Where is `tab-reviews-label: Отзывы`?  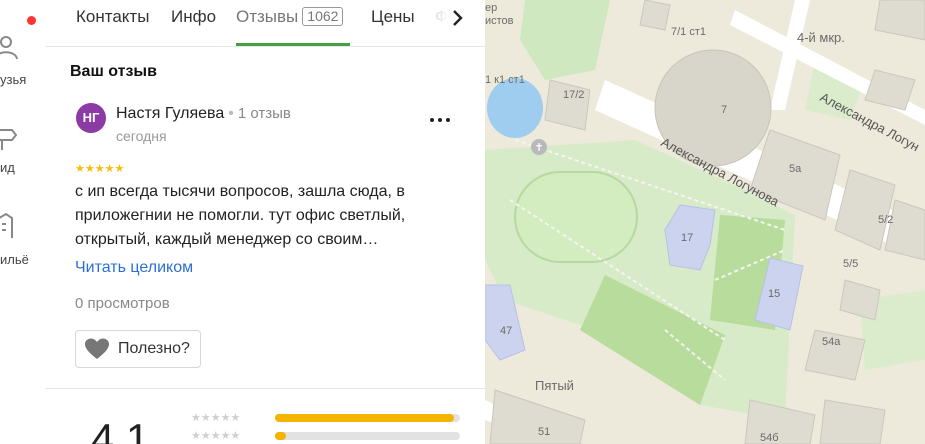 tab-reviews-label: Отзывы is located at coordinates (267, 16).